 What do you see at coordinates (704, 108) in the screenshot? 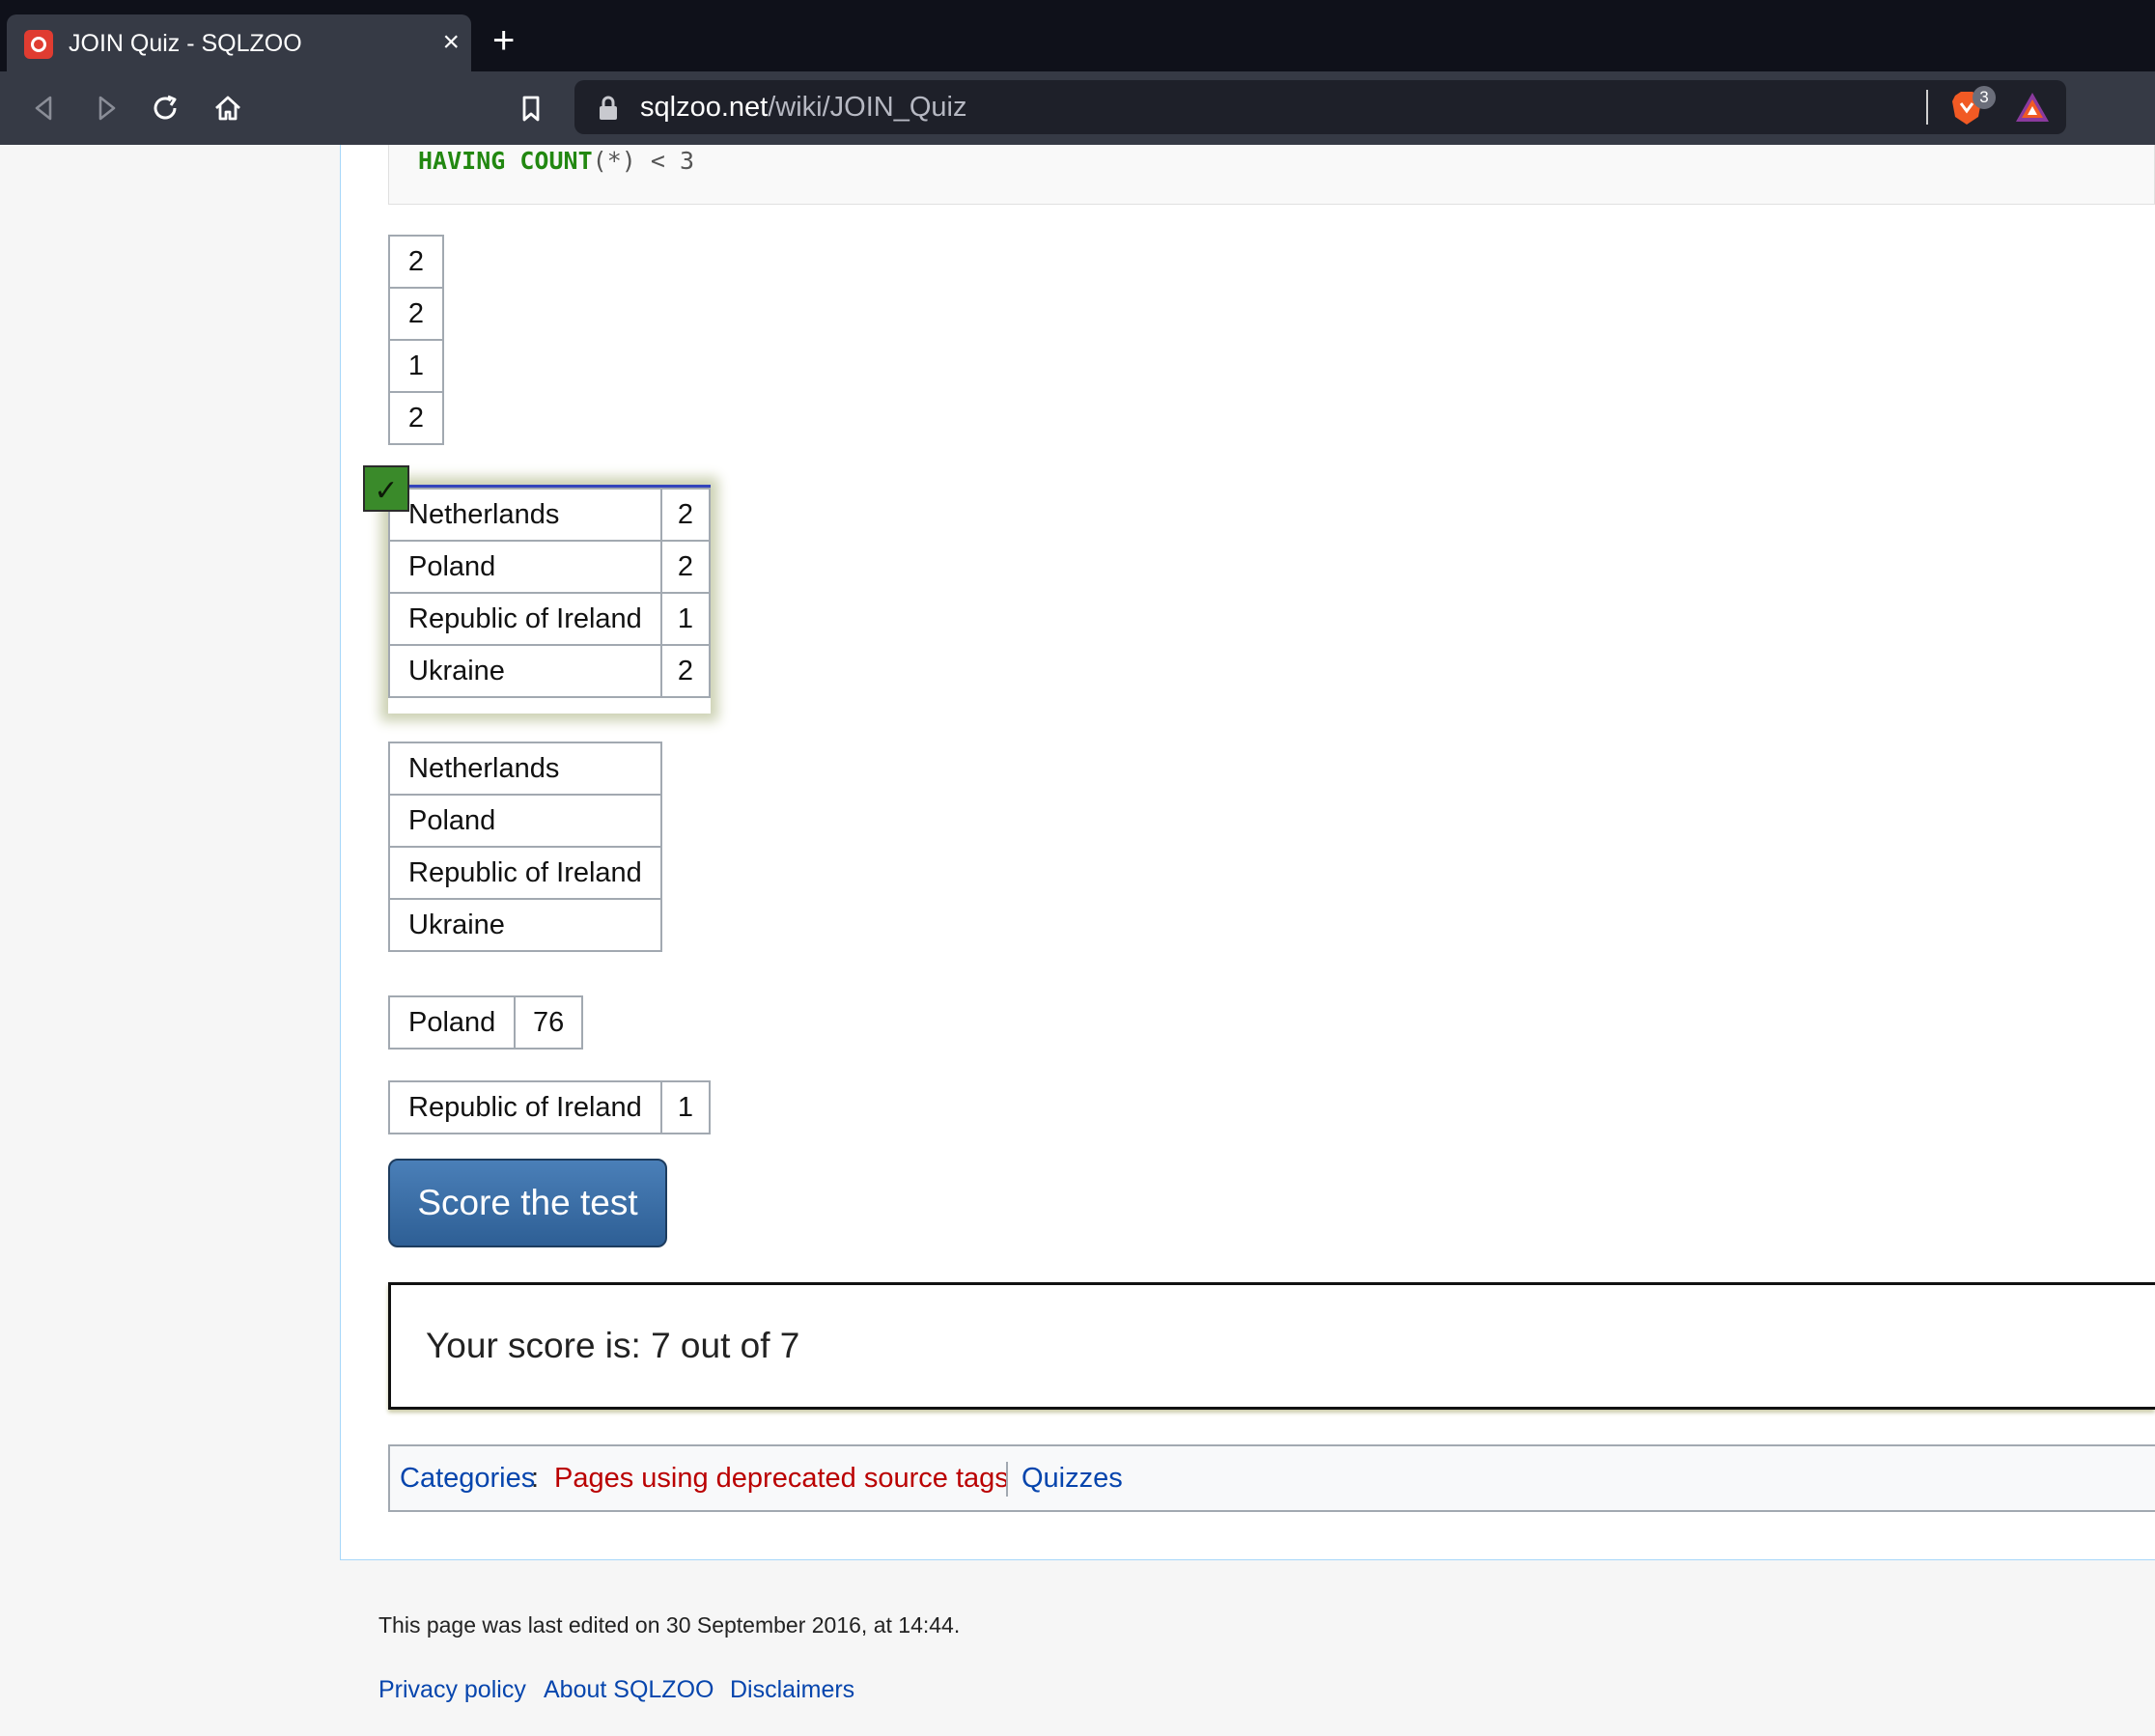
I see `url-domain: sqlzoo.net` at bounding box center [704, 108].